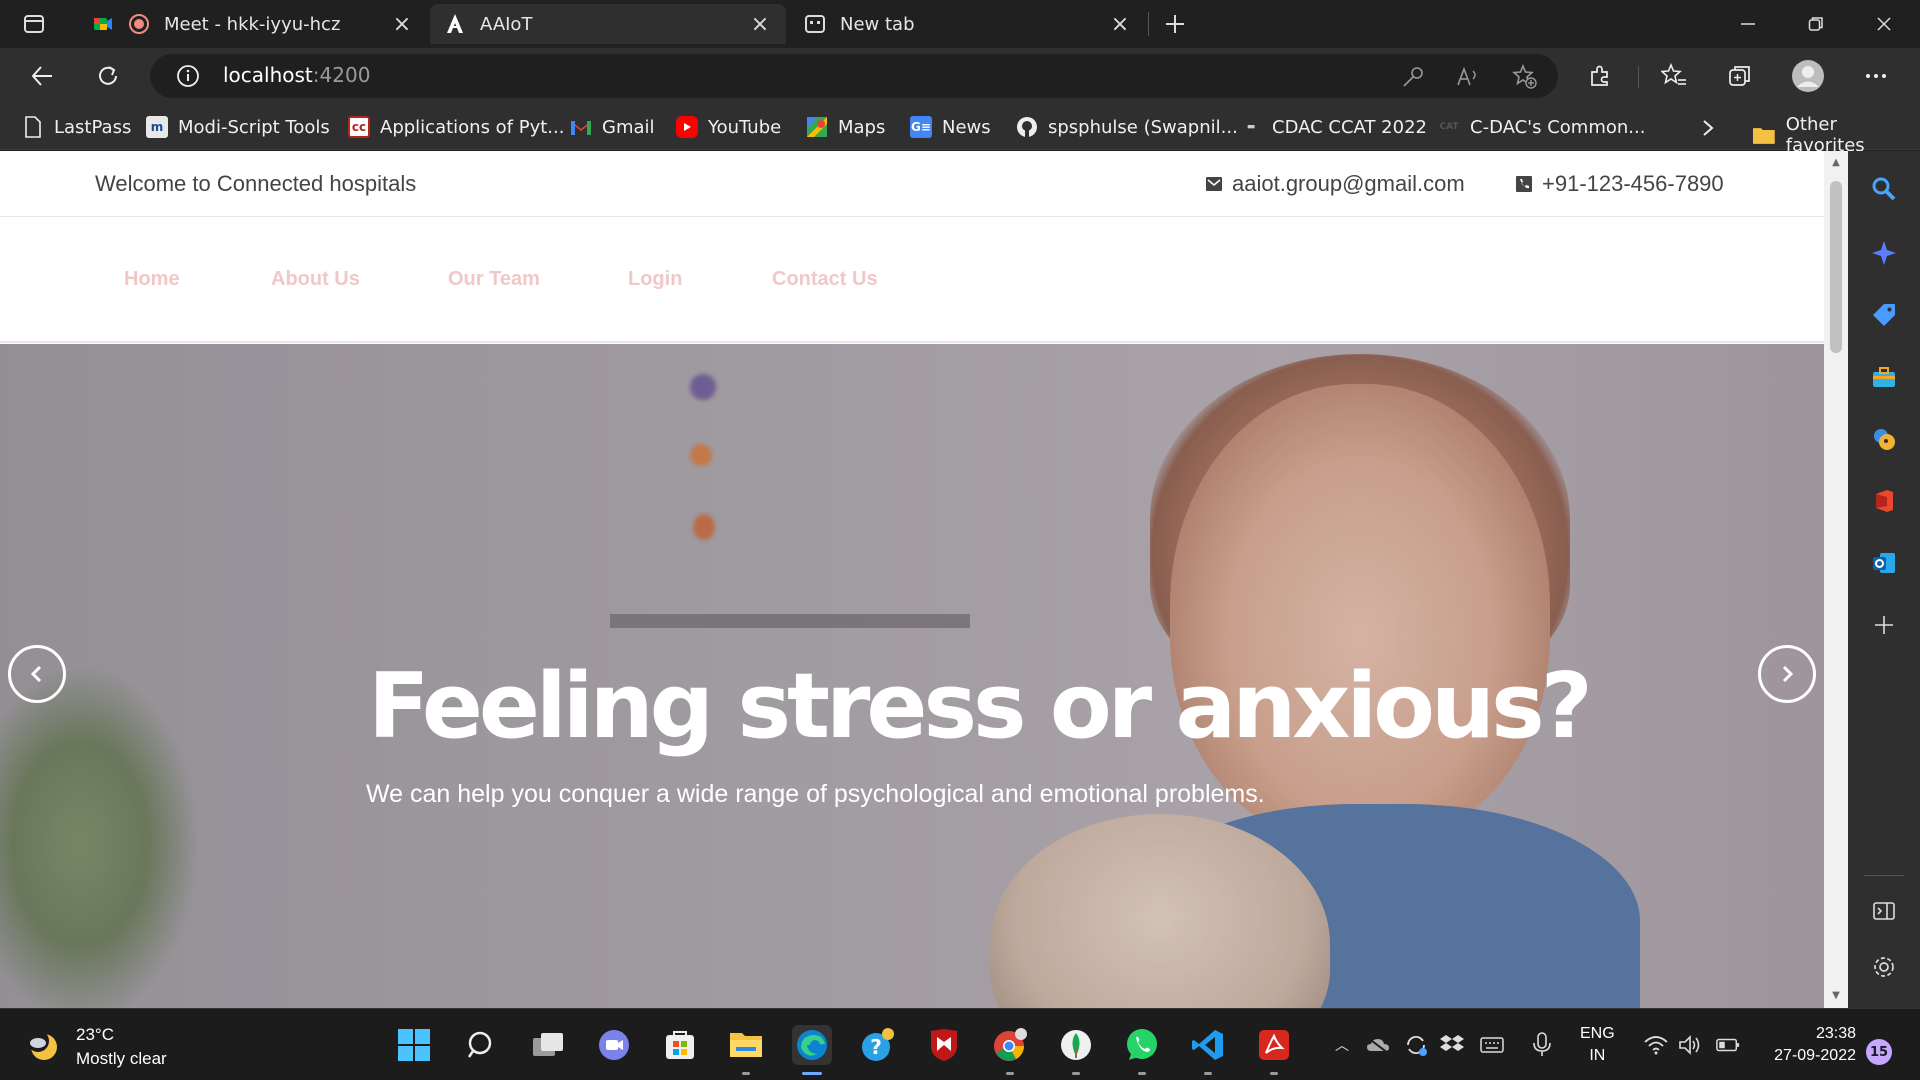 Image resolution: width=1920 pixels, height=1080 pixels. What do you see at coordinates (1836, 996) in the screenshot?
I see `scroll-down-icon: ▼` at bounding box center [1836, 996].